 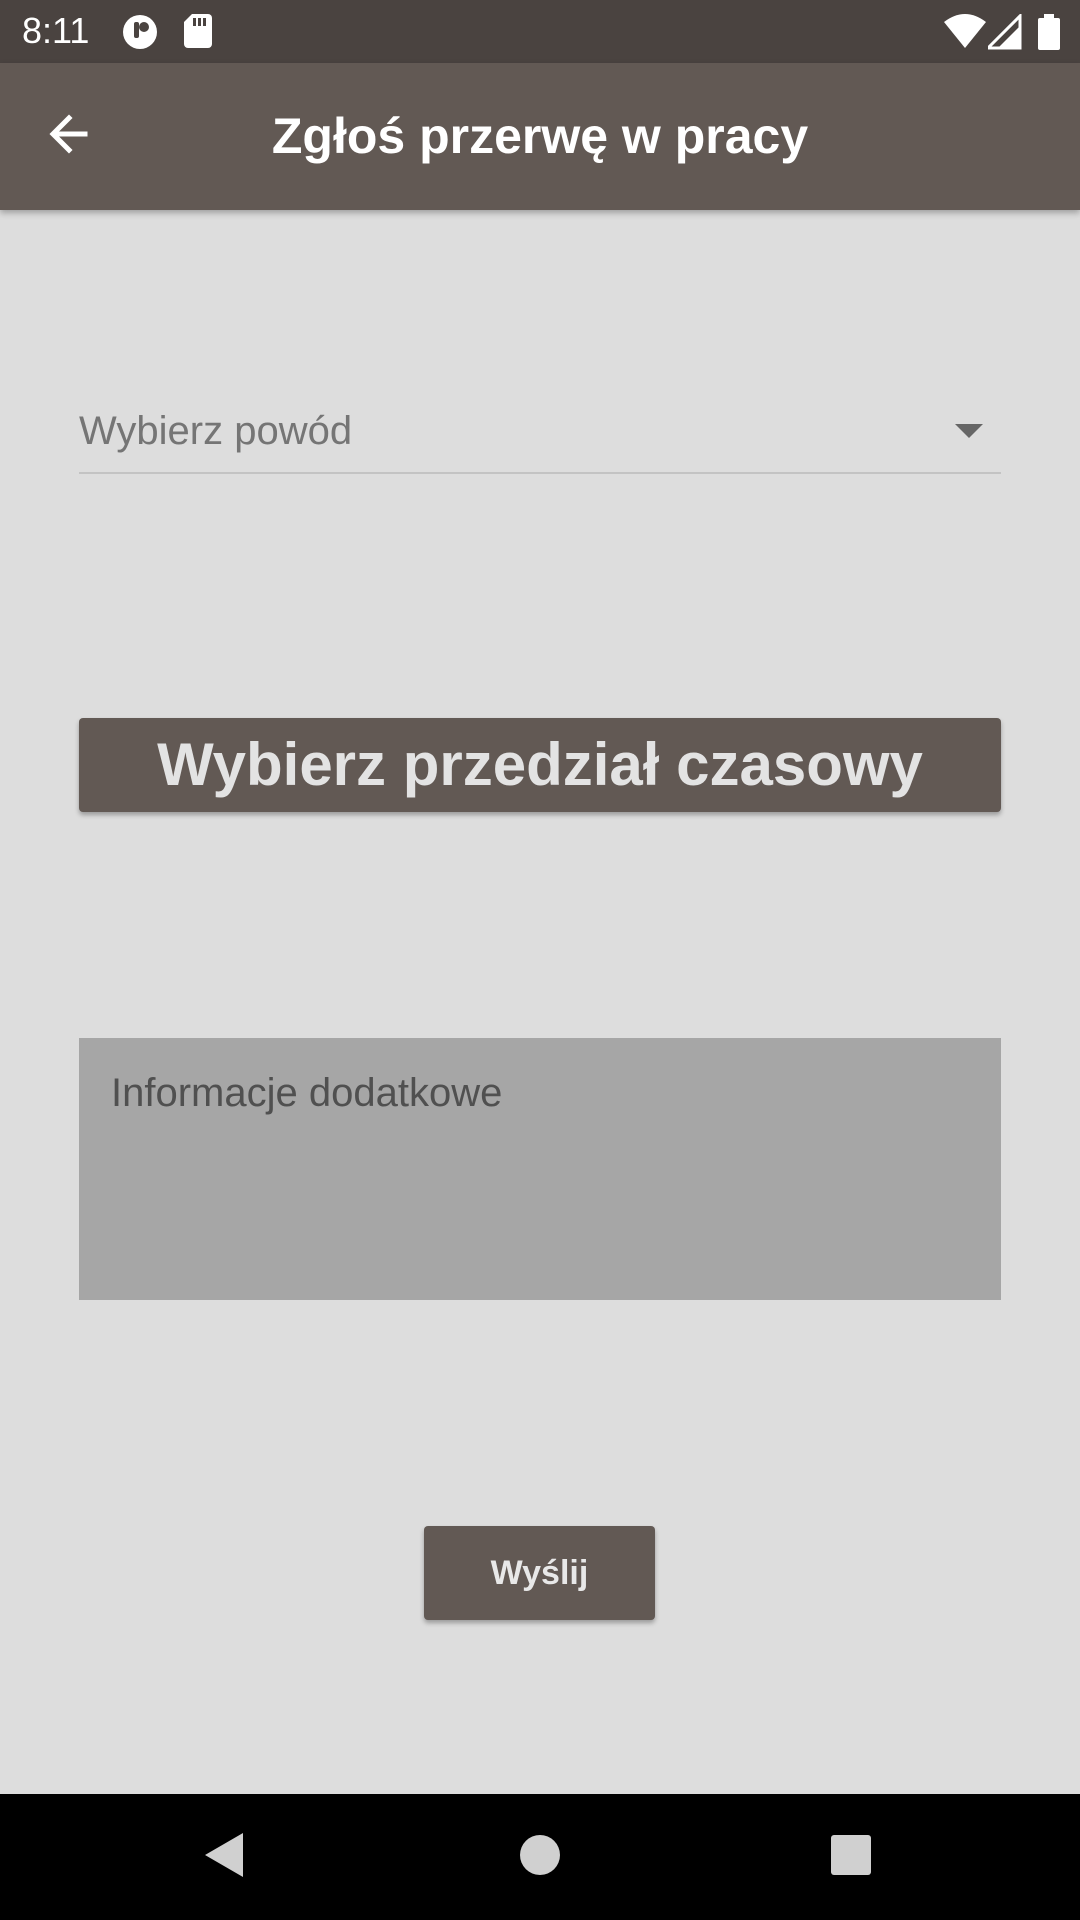 I want to click on recents-square-icon, so click(x=851, y=1857).